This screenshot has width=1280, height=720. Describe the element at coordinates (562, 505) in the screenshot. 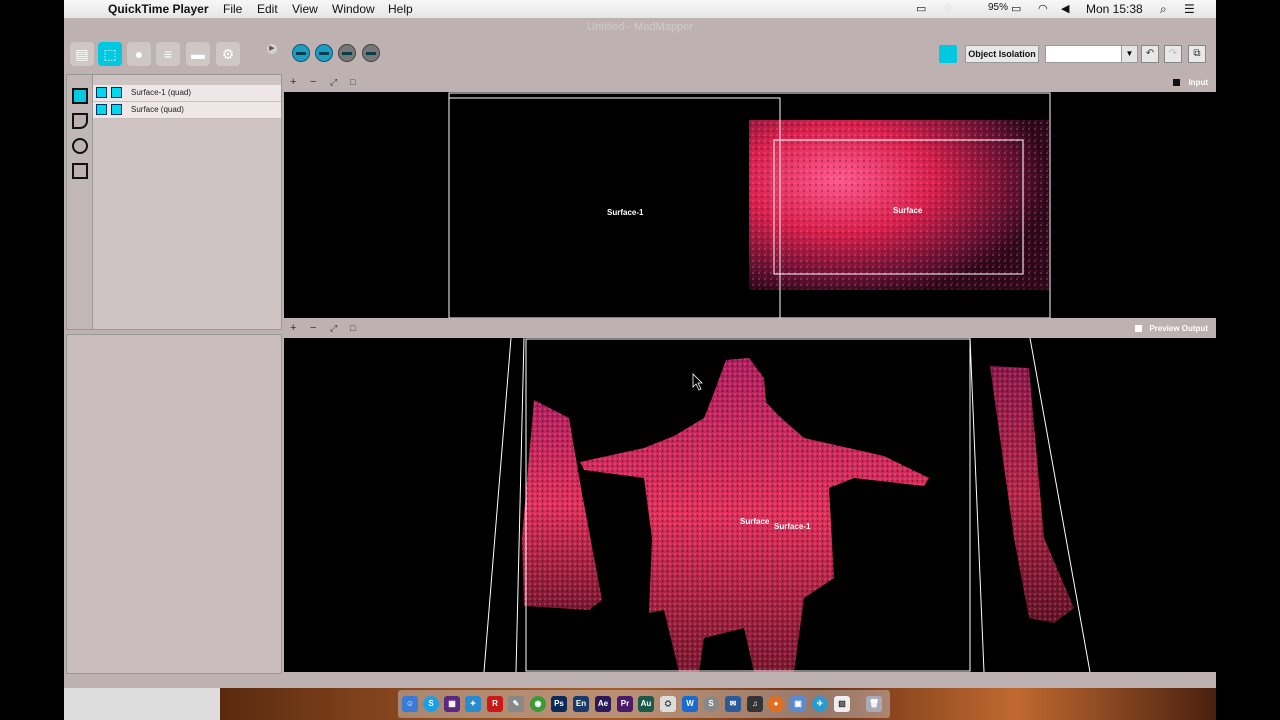

I see `left-projection-grain` at that location.